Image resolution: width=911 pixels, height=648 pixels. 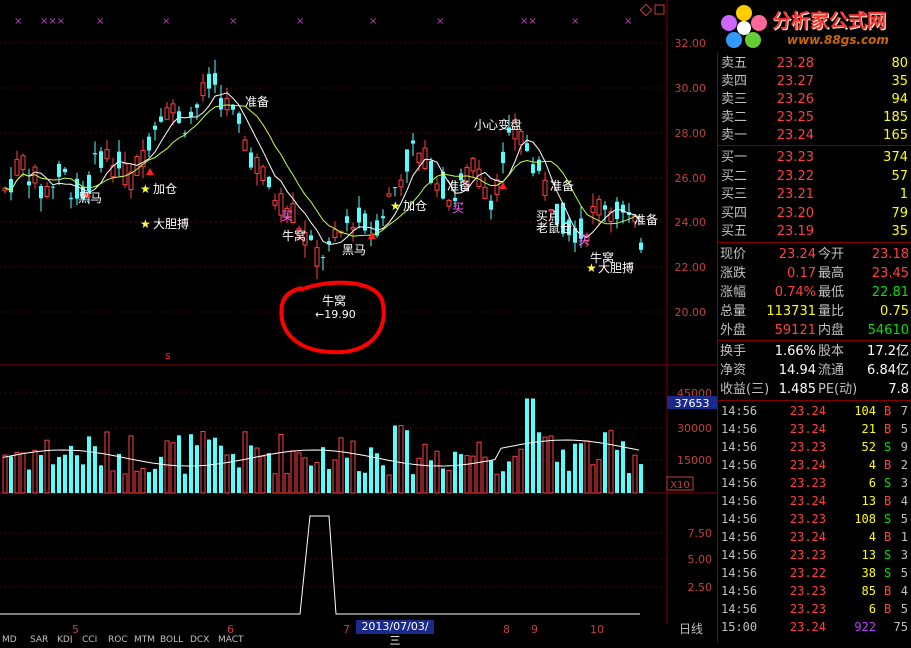 What do you see at coordinates (899, 213) in the screenshot?
I see `bid-volume: 79` at bounding box center [899, 213].